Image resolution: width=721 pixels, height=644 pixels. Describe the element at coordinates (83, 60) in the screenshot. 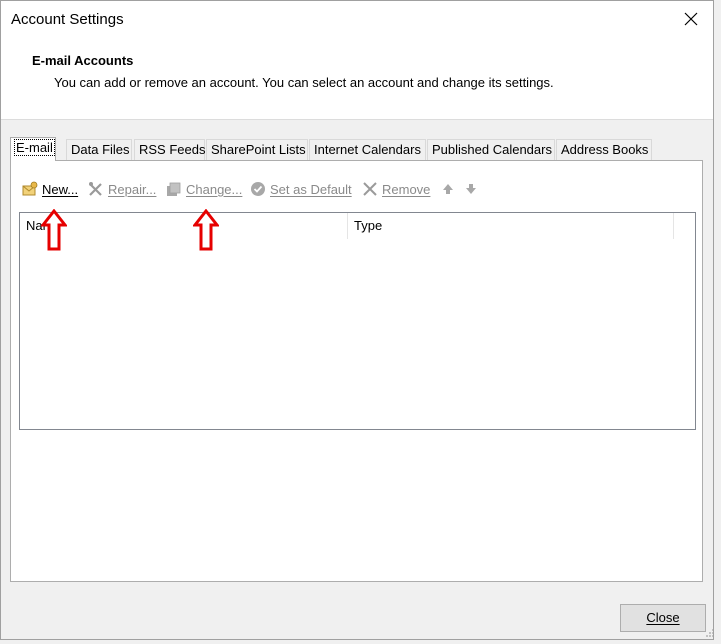

I see `header-title: E-mail Accounts` at that location.